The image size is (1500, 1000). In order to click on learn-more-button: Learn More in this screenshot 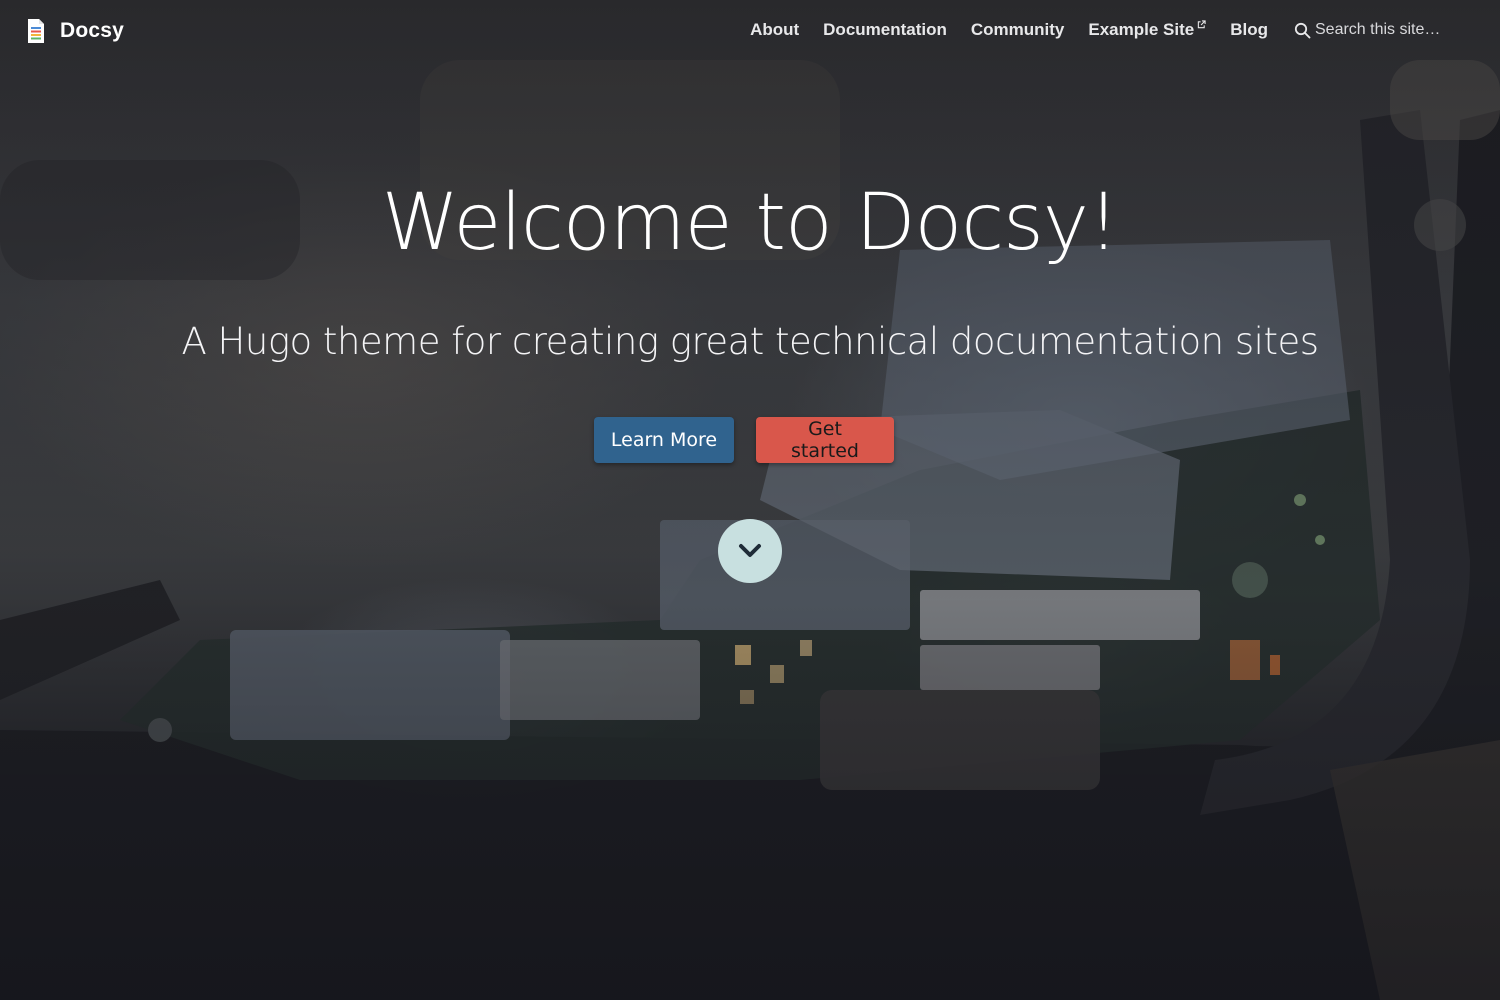, I will do `click(664, 440)`.